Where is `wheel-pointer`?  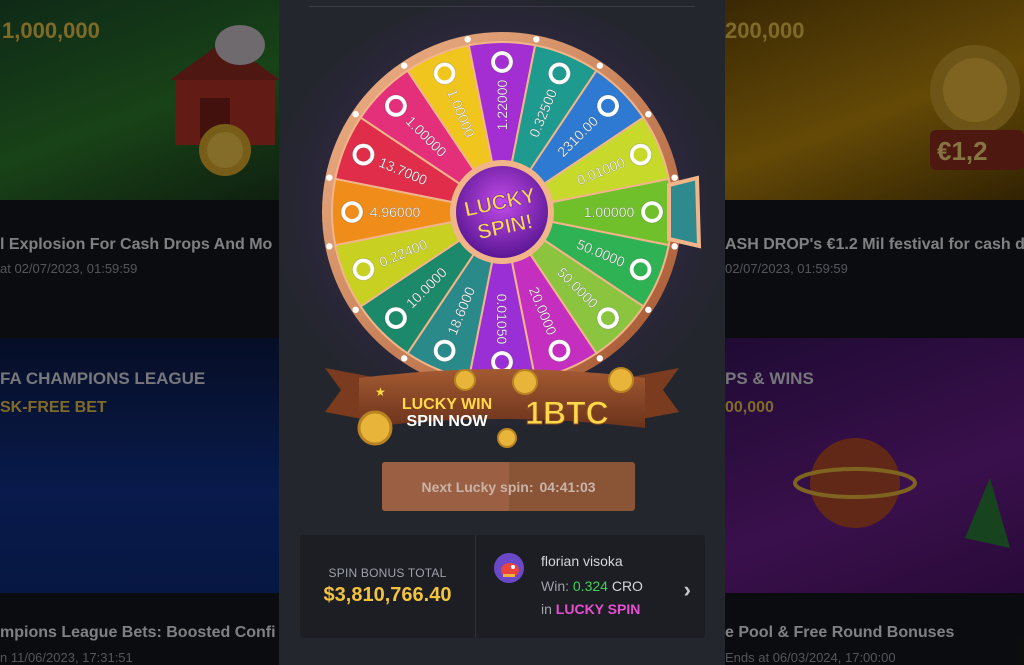 wheel-pointer is located at coordinates (684, 212).